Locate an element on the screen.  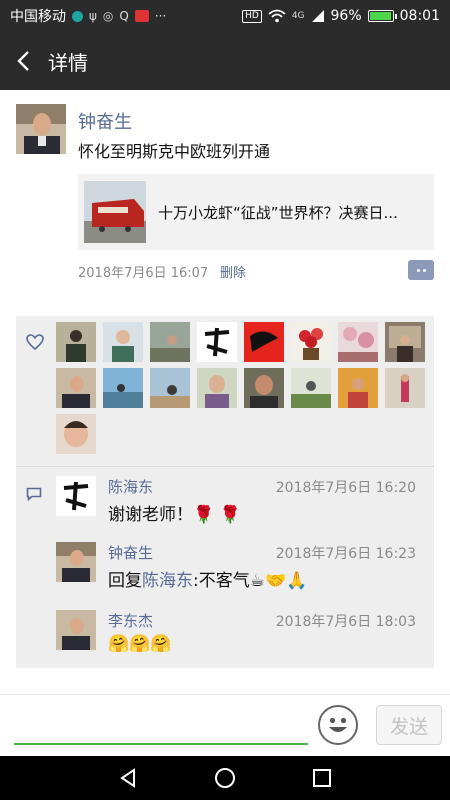
delete-link: 删除 is located at coordinates (233, 271).